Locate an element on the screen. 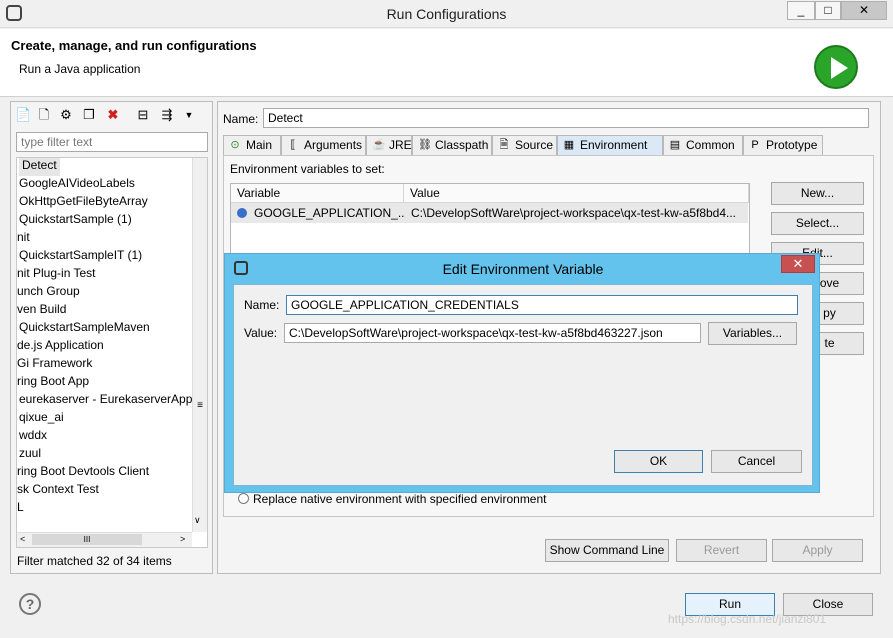  tab-source: 🗎 Source is located at coordinates (524, 145).